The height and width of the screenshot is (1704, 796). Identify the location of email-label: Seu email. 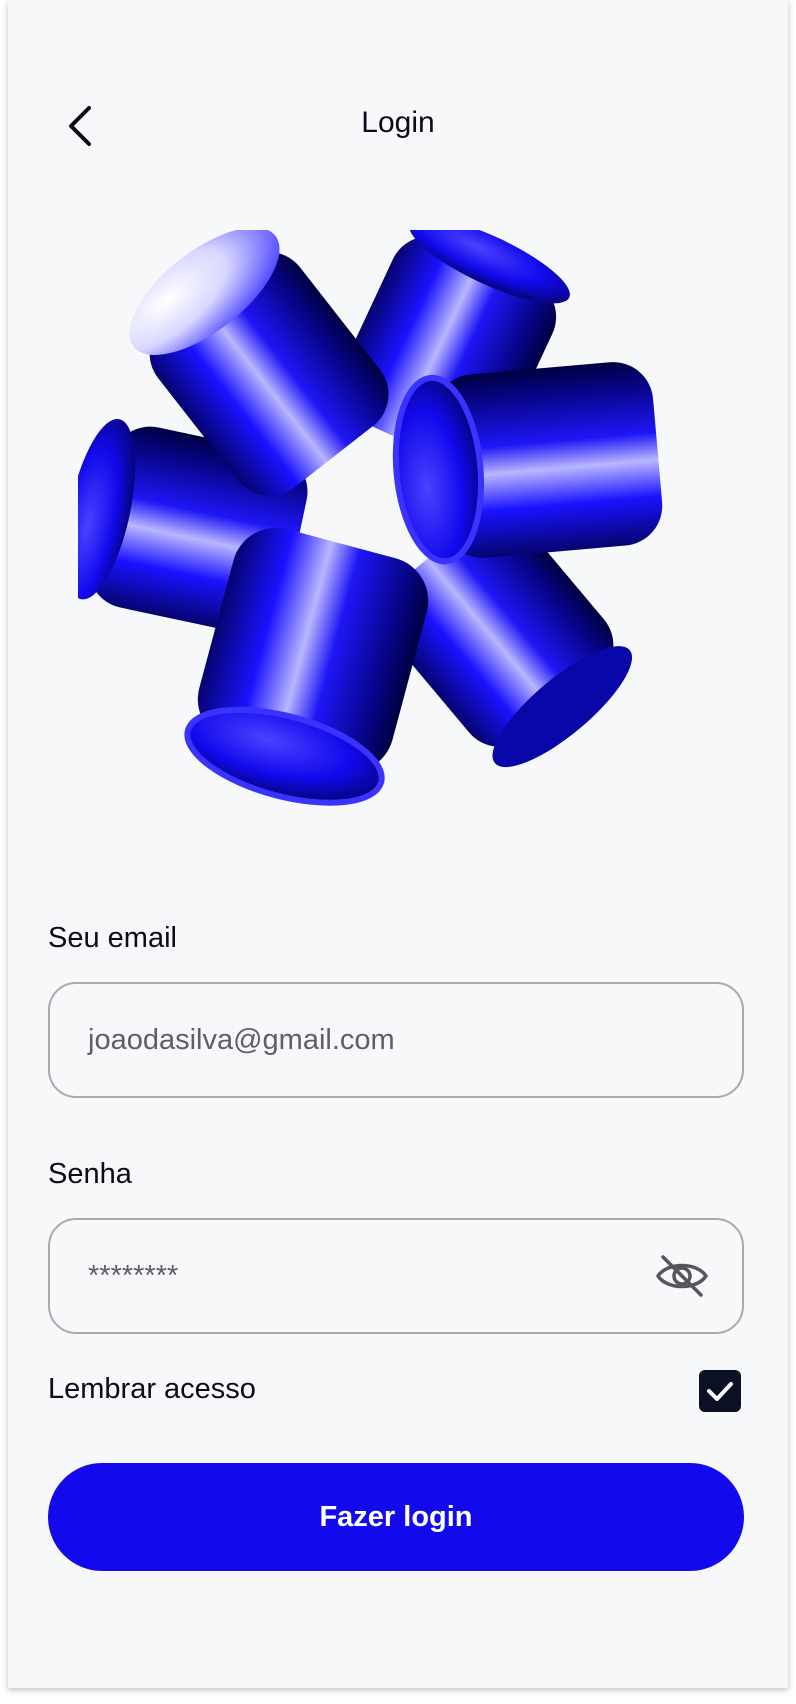
(112, 938).